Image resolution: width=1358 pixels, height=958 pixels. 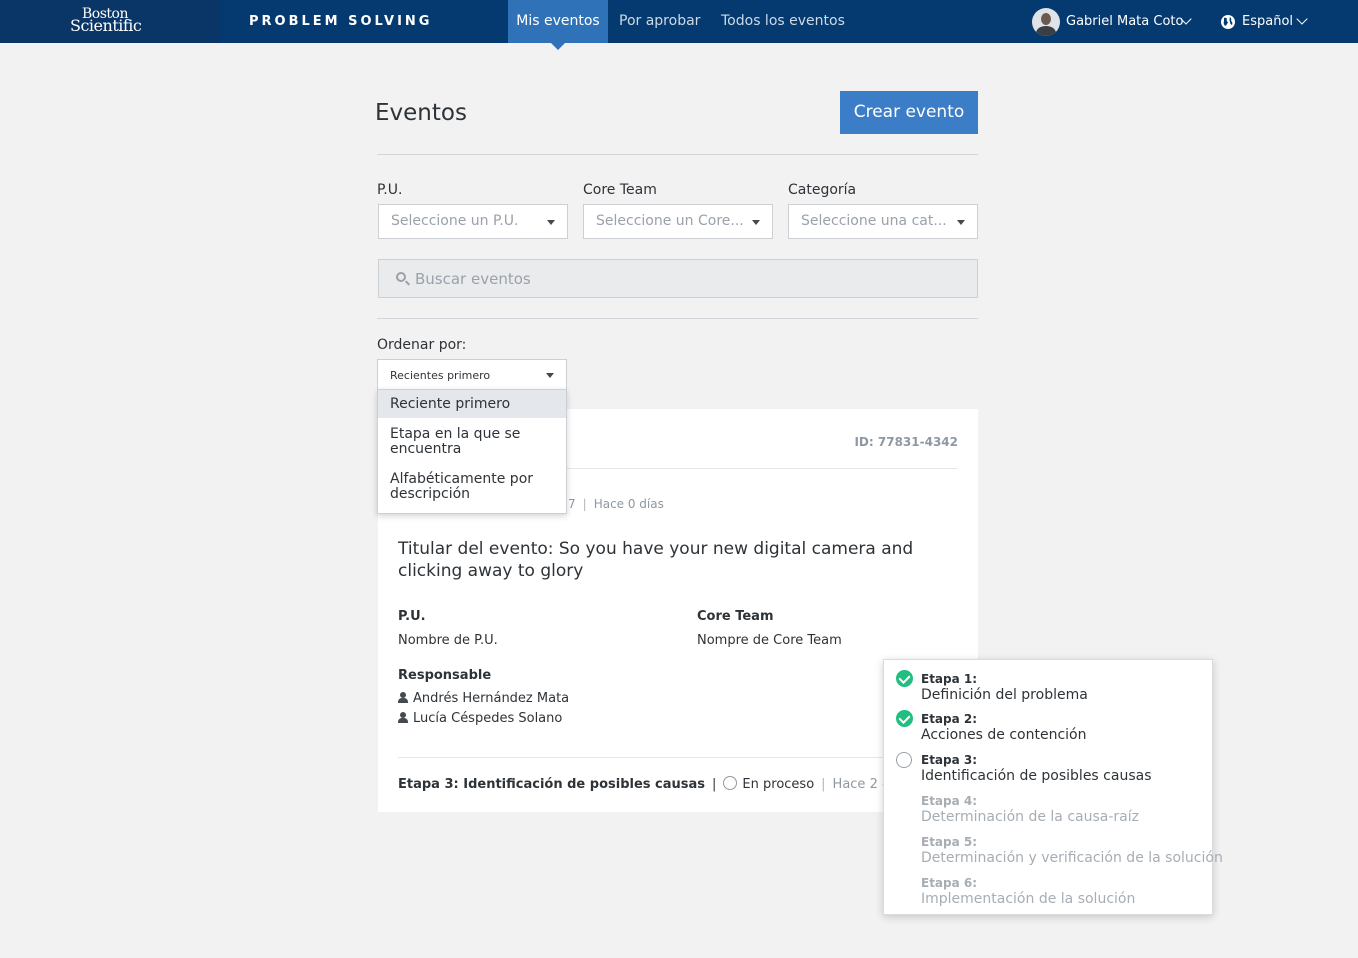 I want to click on pu-filter-label: P.U., so click(x=390, y=190).